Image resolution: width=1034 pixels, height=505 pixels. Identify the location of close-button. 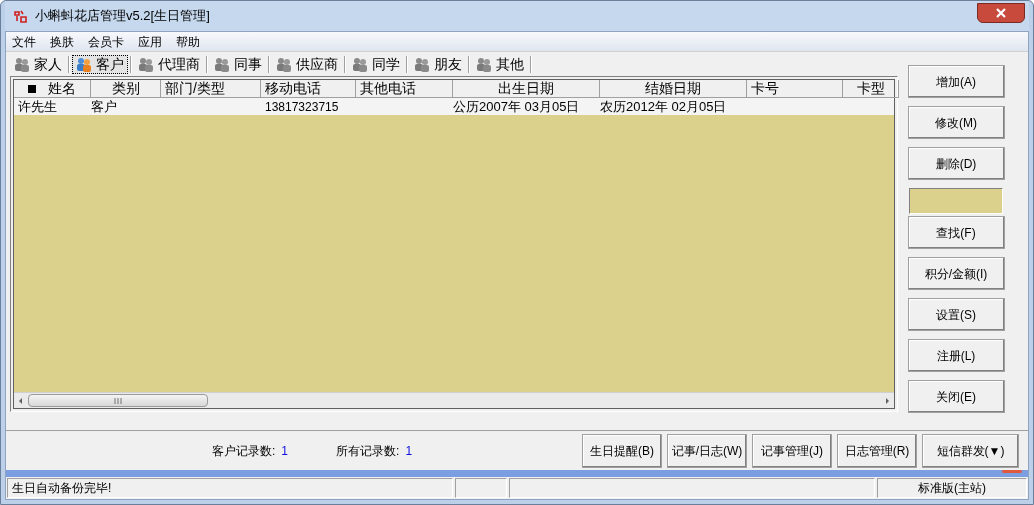
(1001, 13).